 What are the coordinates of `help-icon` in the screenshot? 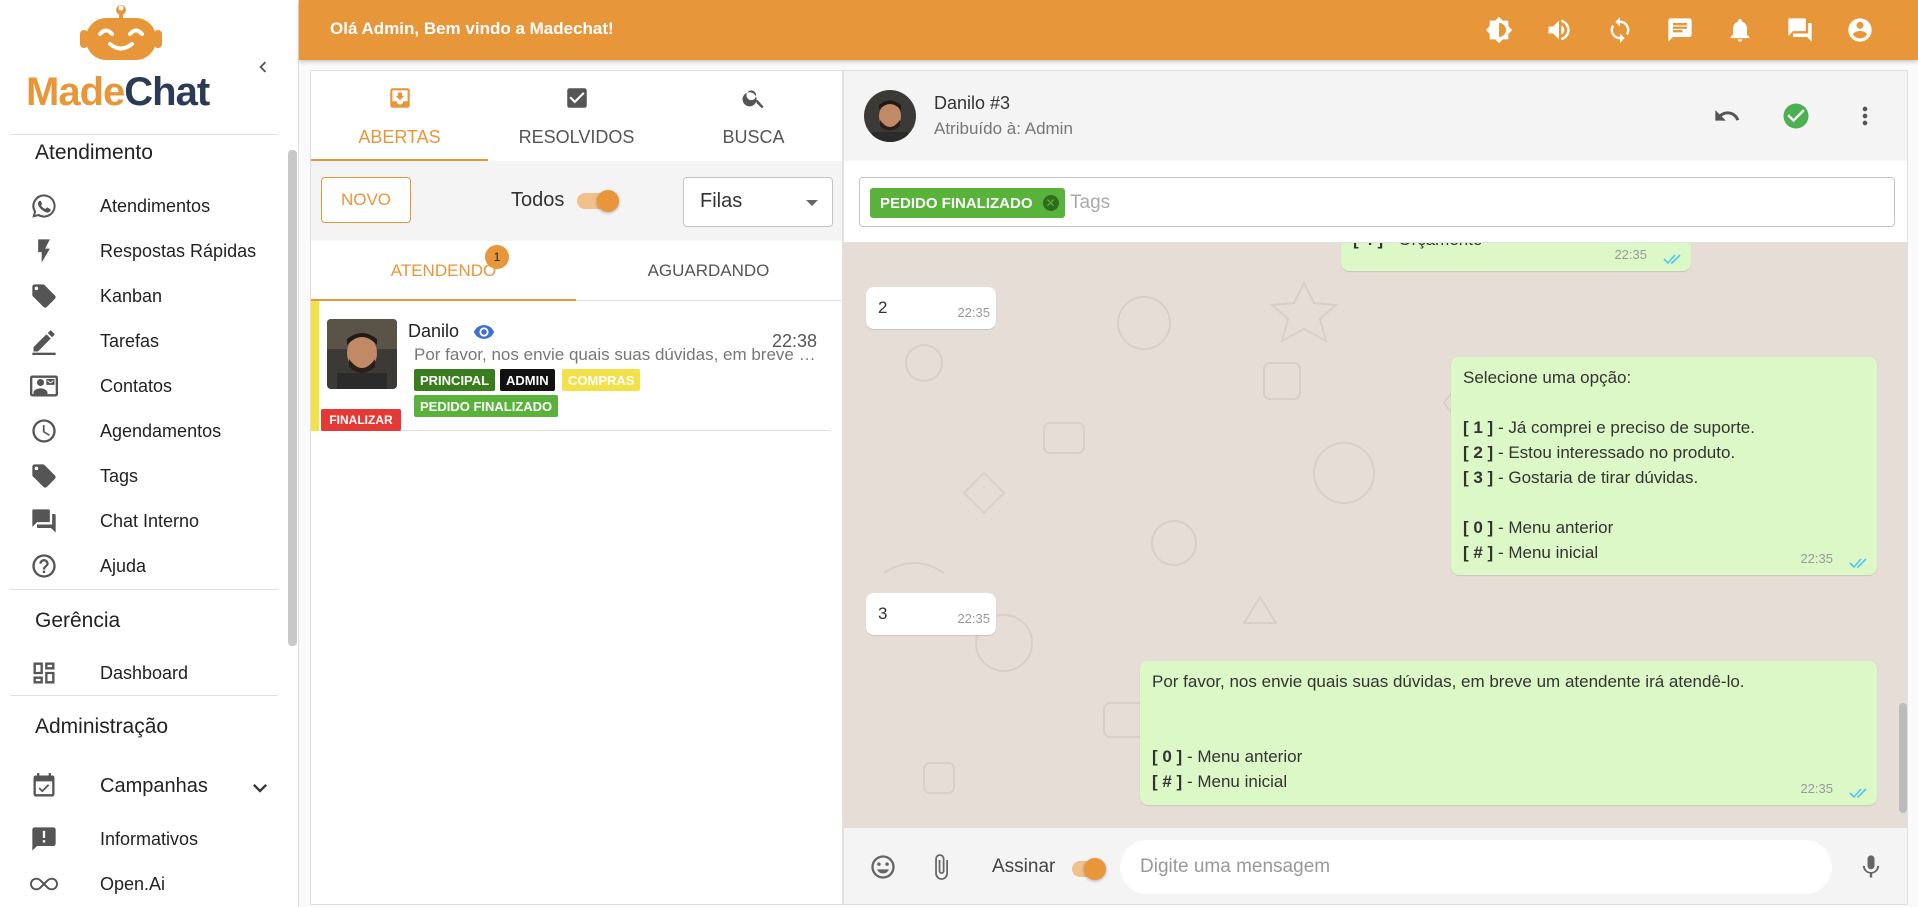 It's located at (44, 566).